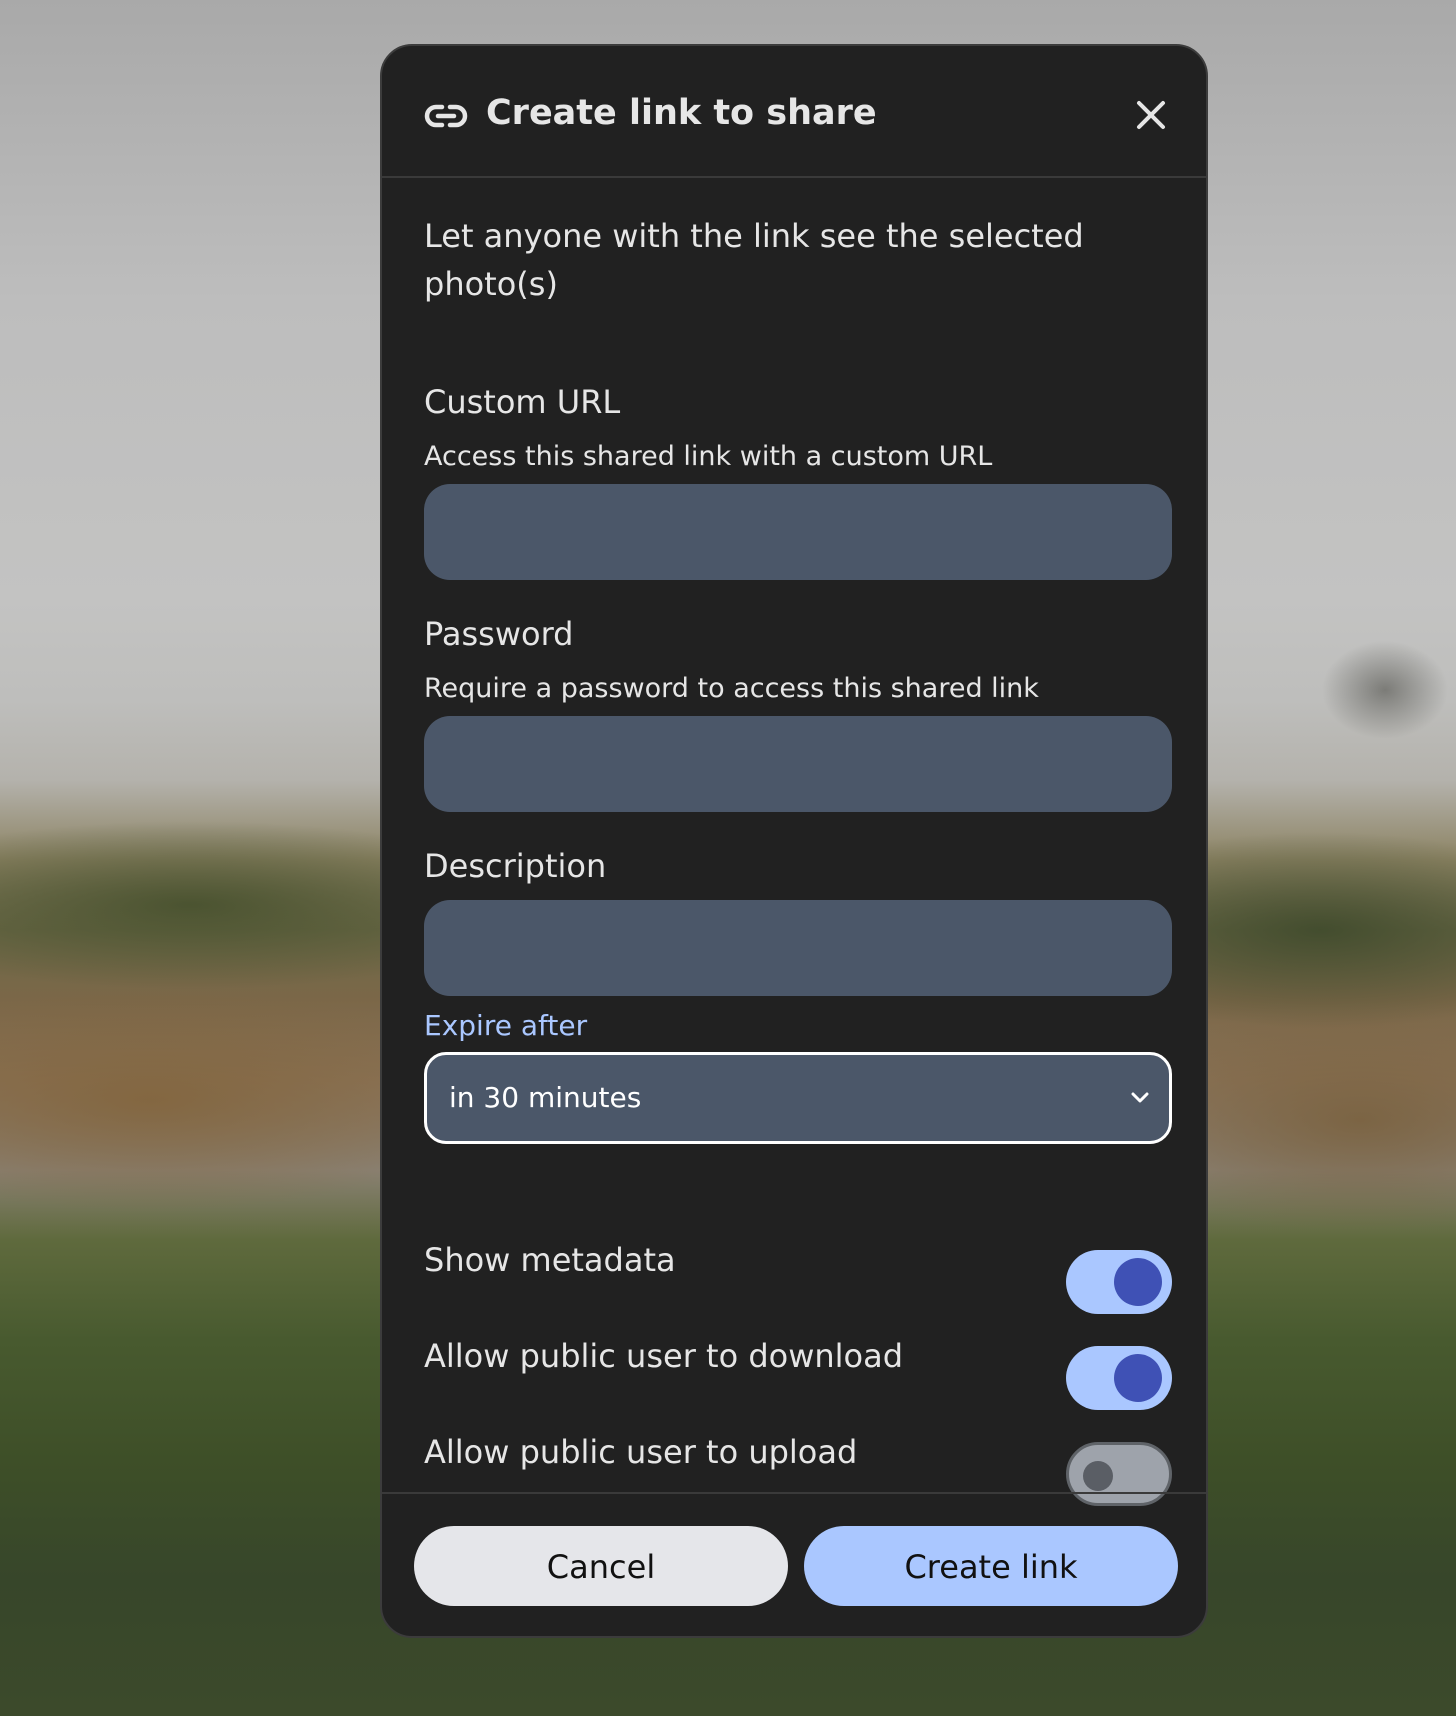 Image resolution: width=1456 pixels, height=1716 pixels. Describe the element at coordinates (601, 1566) in the screenshot. I see `cancel-button: Cancel` at that location.